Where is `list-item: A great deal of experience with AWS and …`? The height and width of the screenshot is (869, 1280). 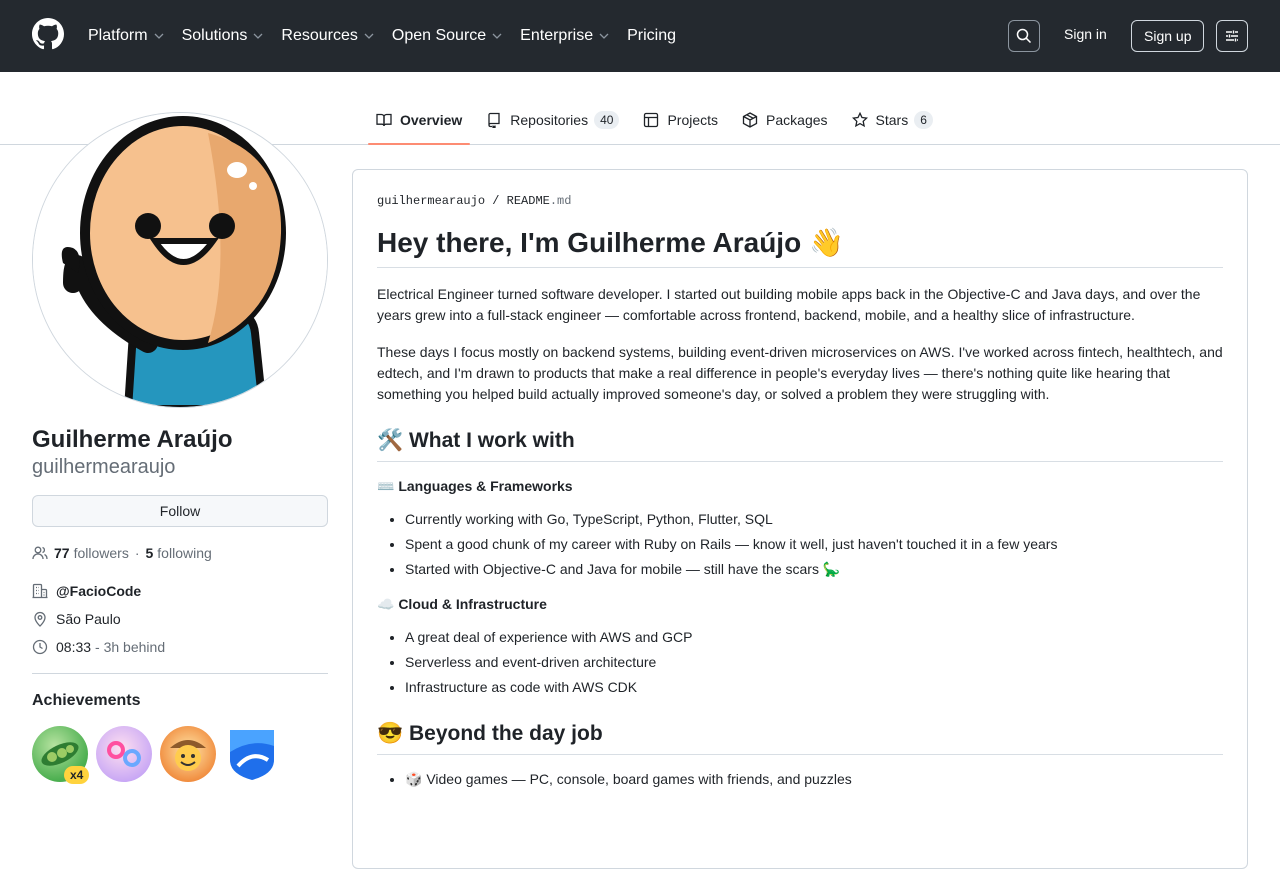 list-item: A great deal of experience with AWS and … is located at coordinates (814, 637).